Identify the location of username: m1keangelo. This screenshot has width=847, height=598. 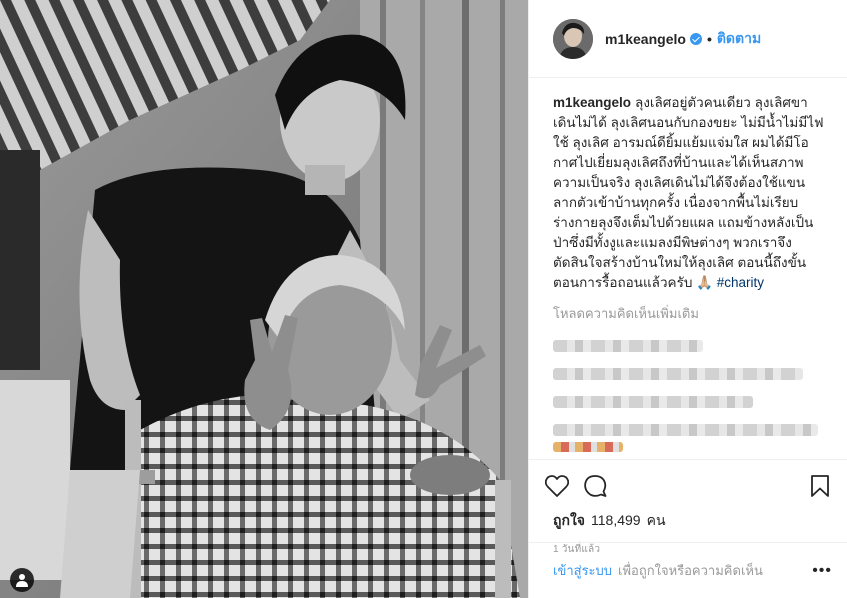
(645, 39).